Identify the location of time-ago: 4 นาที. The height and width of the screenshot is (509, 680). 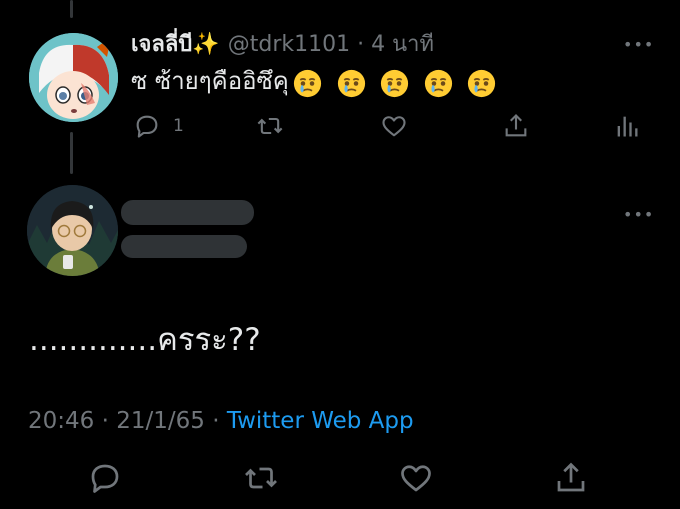
(402, 44).